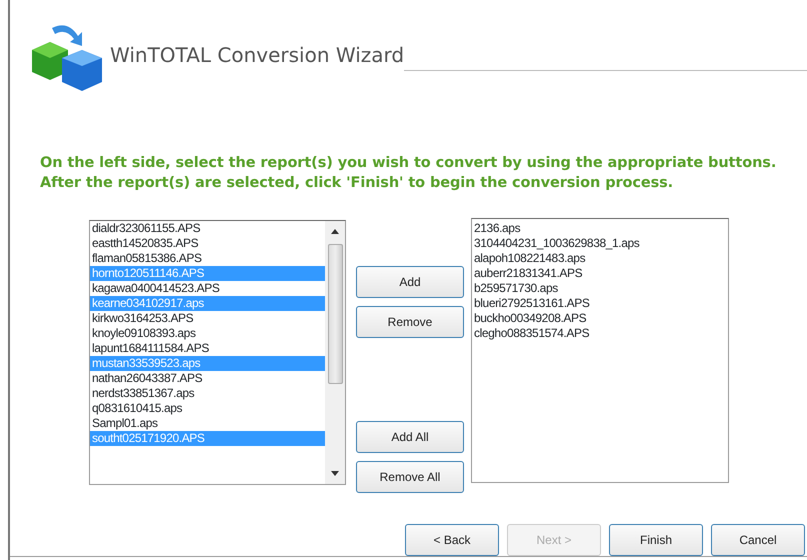 The image size is (807, 560). What do you see at coordinates (207, 243) in the screenshot?
I see `list-item: eastth14520835.APS` at bounding box center [207, 243].